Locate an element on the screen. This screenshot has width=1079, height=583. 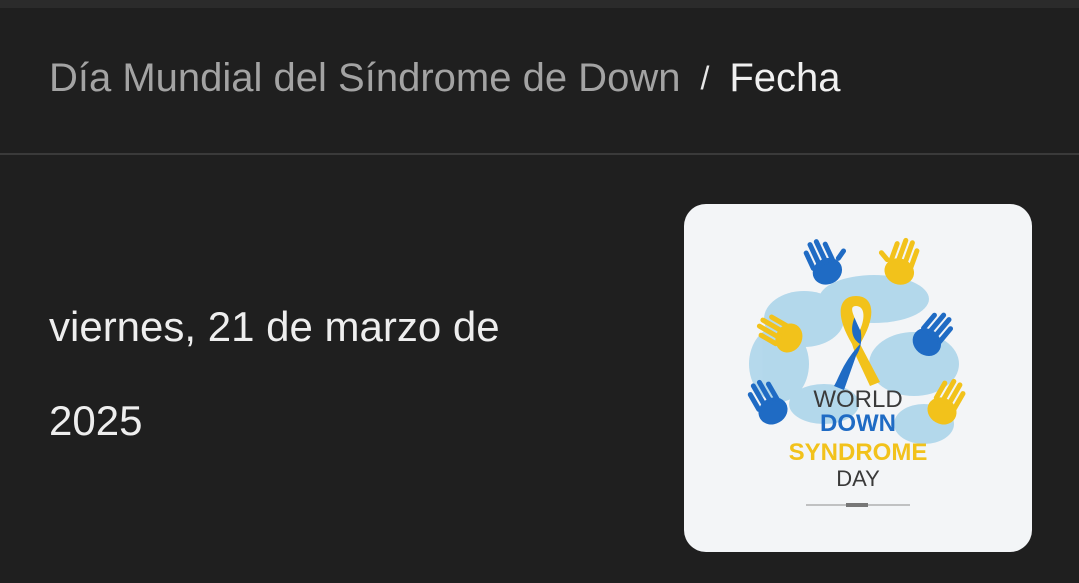
event-date-line2: 2025 is located at coordinates (96, 420).